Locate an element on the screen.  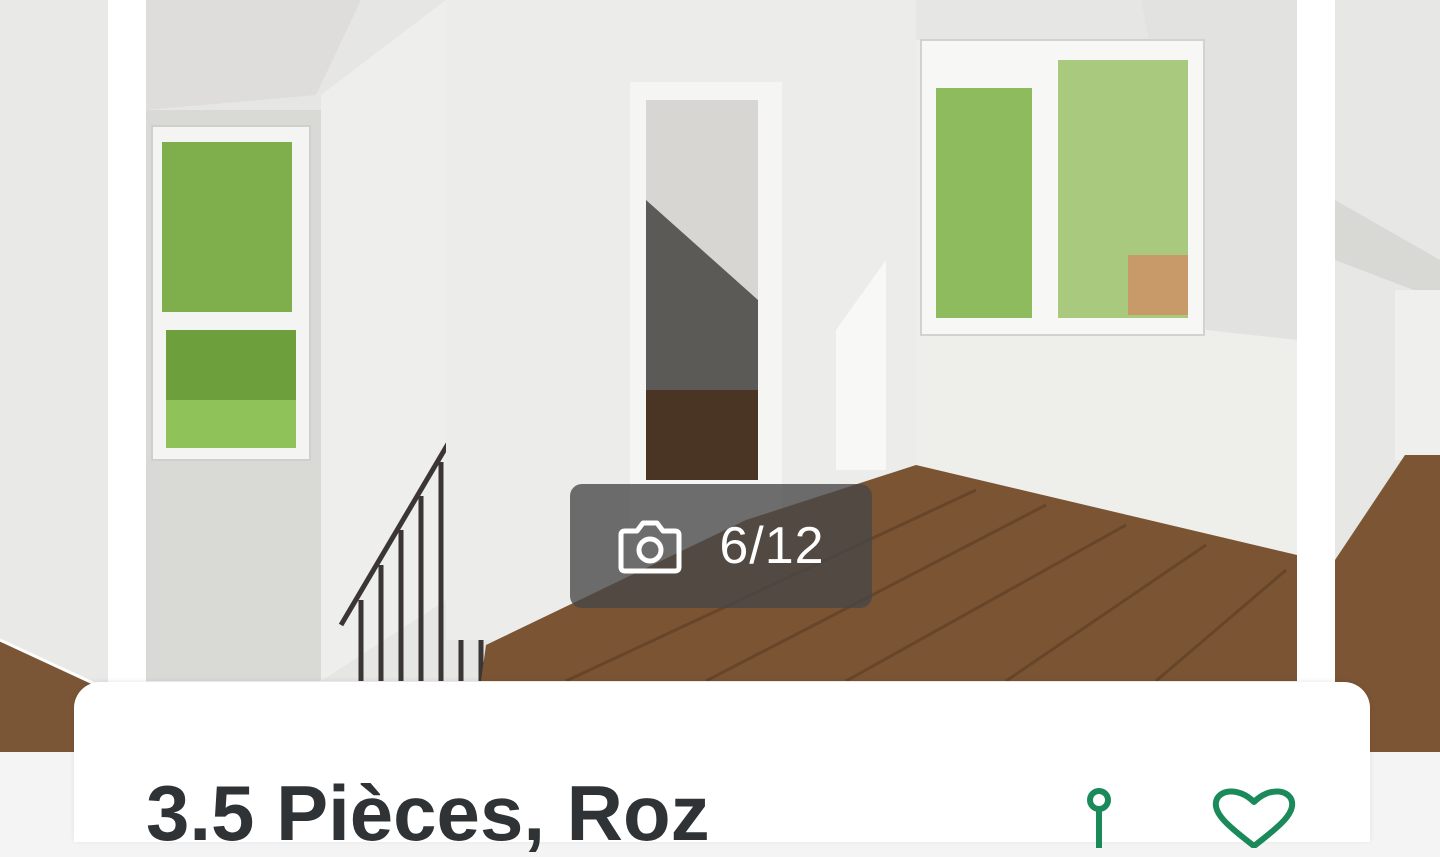
heart-icon is located at coordinates (1254, 818).